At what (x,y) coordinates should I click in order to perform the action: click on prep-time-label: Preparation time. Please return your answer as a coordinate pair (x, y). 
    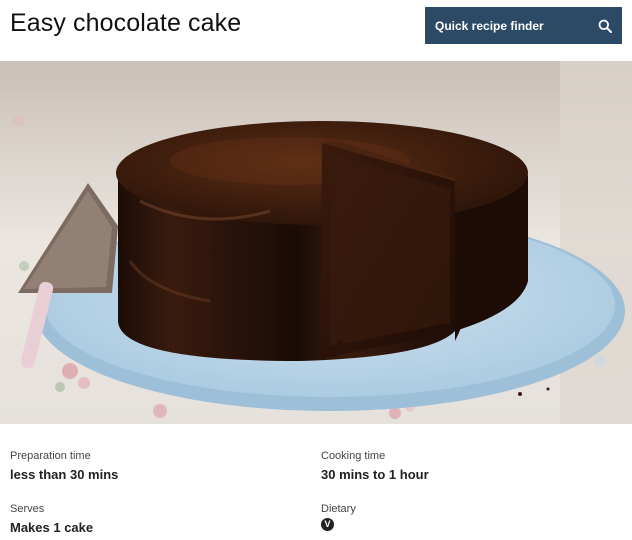
    Looking at the image, I should click on (50, 456).